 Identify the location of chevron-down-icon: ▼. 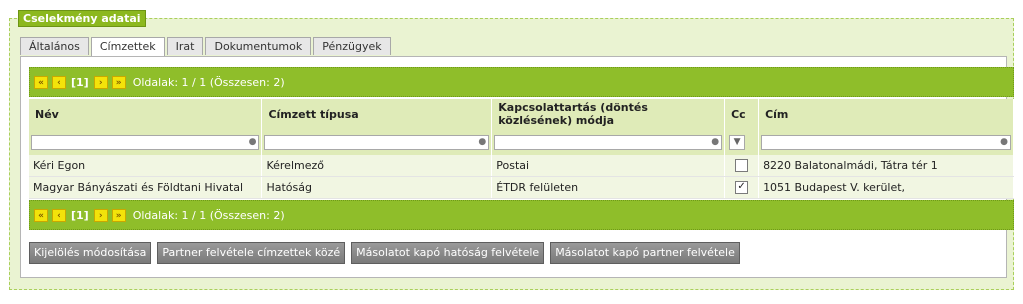
(737, 141).